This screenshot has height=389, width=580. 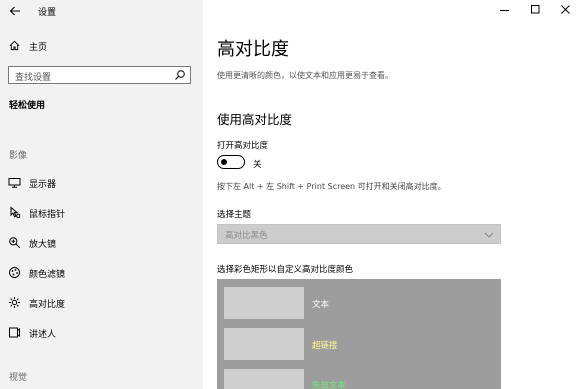 What do you see at coordinates (15, 11) in the screenshot?
I see `back-arrow-icon` at bounding box center [15, 11].